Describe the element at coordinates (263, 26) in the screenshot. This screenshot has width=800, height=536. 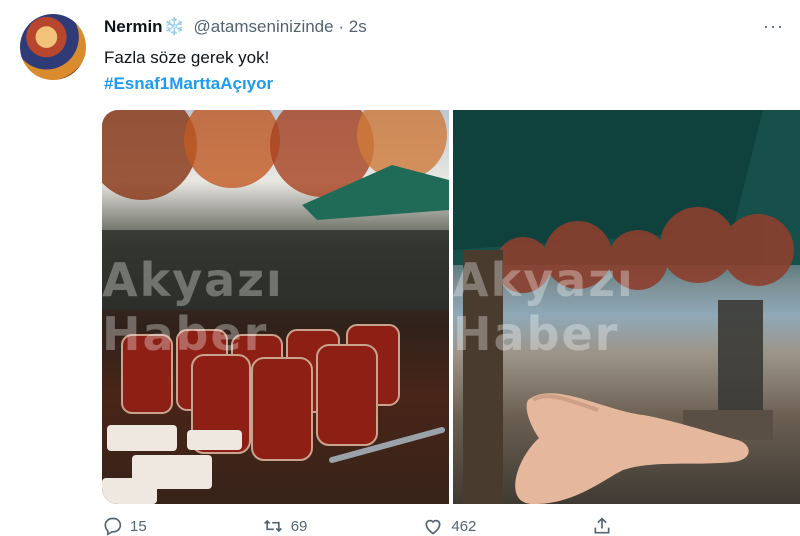
I see `author-handle: @atamseninizinde` at that location.